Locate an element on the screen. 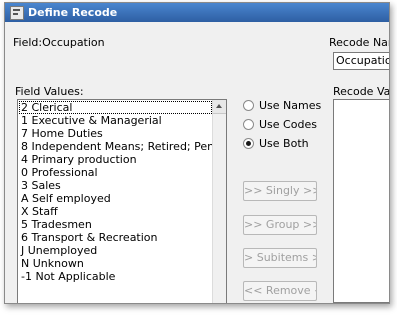 The image size is (397, 315). field-value-item: A Self employed is located at coordinates (115, 198).